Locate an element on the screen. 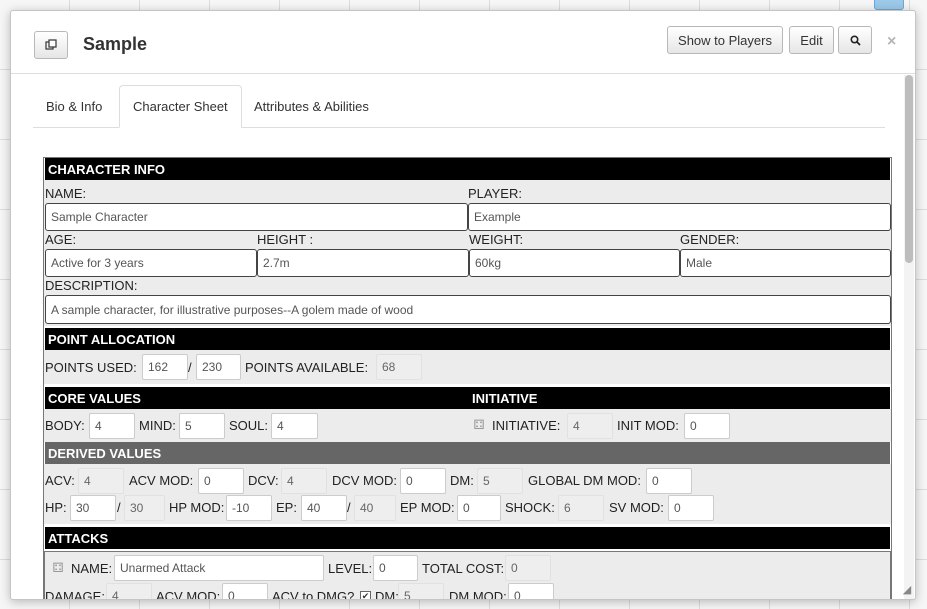 This screenshot has width=927, height=609. dialog-title: Sample is located at coordinates (115, 44).